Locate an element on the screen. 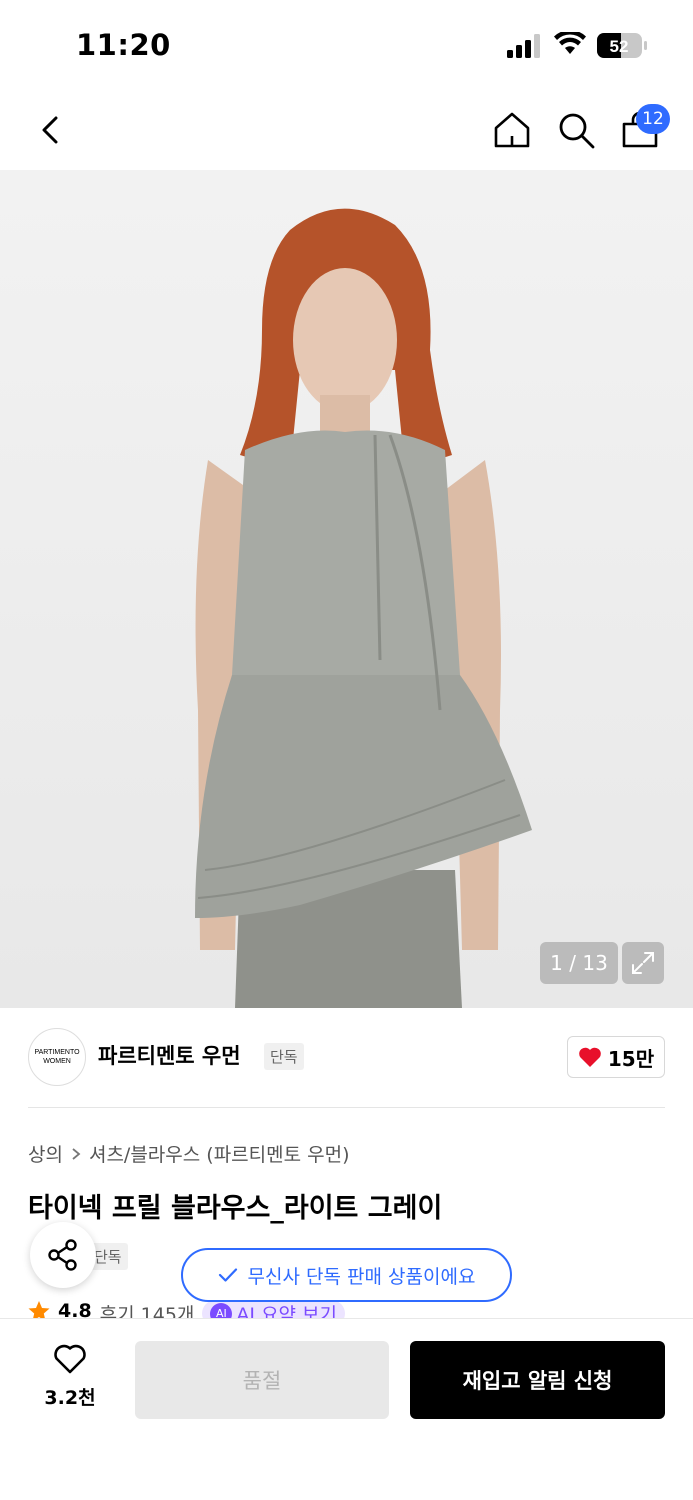  divider is located at coordinates (346, 1107).